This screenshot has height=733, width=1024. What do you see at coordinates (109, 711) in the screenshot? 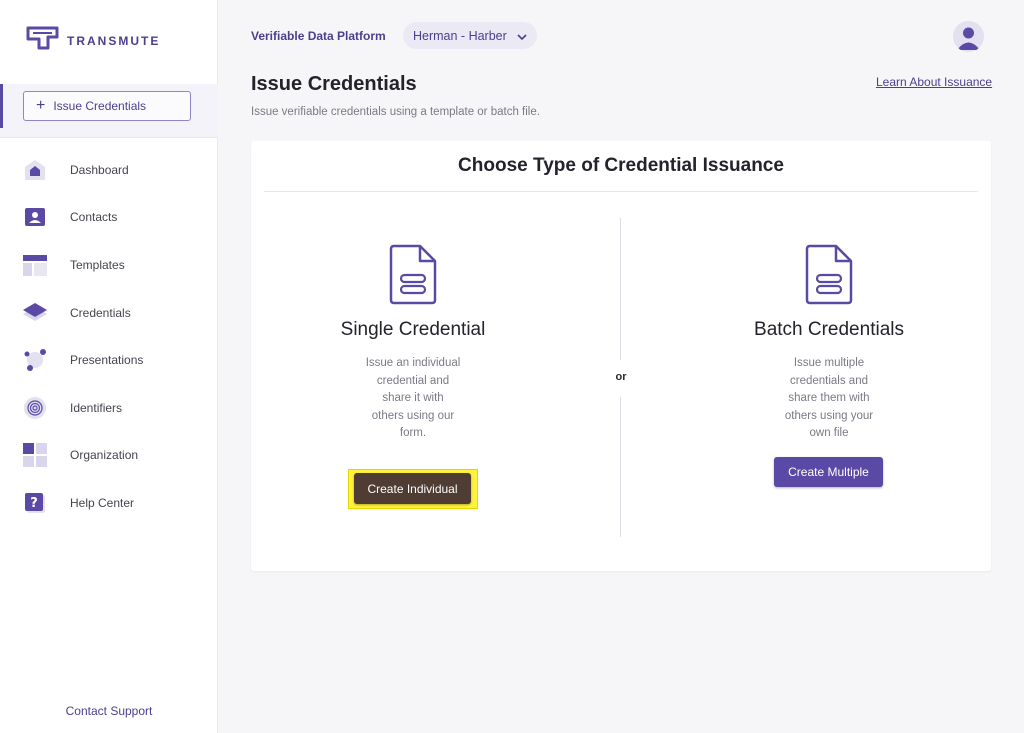
I see `contact-support-link: Contact Support` at bounding box center [109, 711].